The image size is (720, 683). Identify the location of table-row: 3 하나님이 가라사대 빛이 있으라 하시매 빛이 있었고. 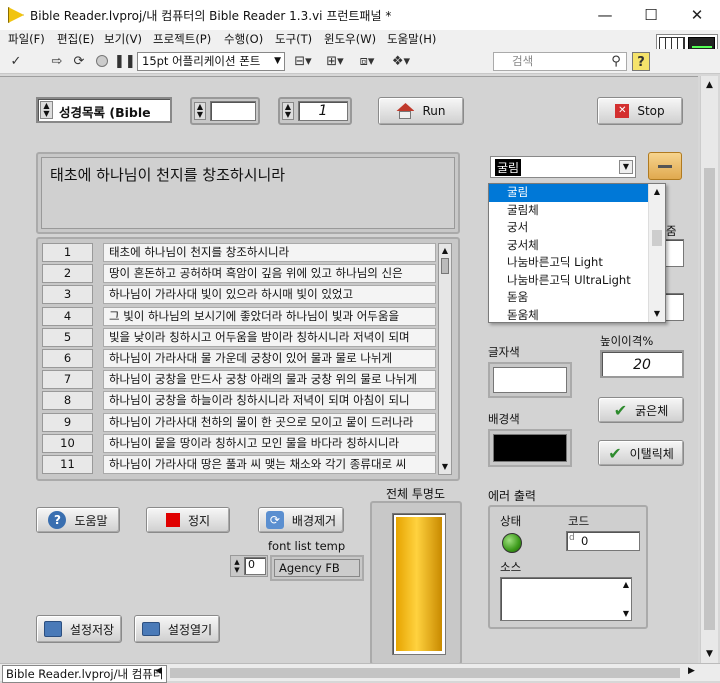
(239, 295).